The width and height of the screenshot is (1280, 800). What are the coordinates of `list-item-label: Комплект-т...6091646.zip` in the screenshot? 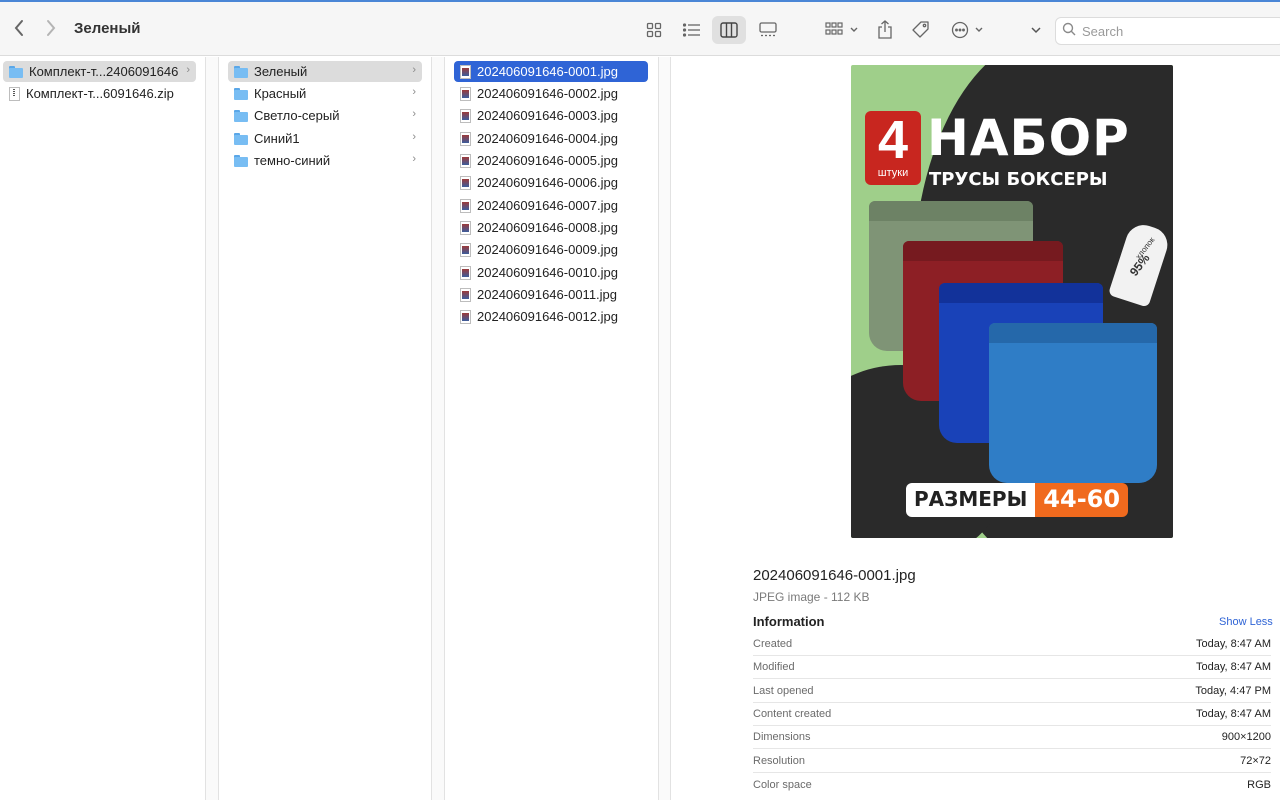 It's located at (100, 93).